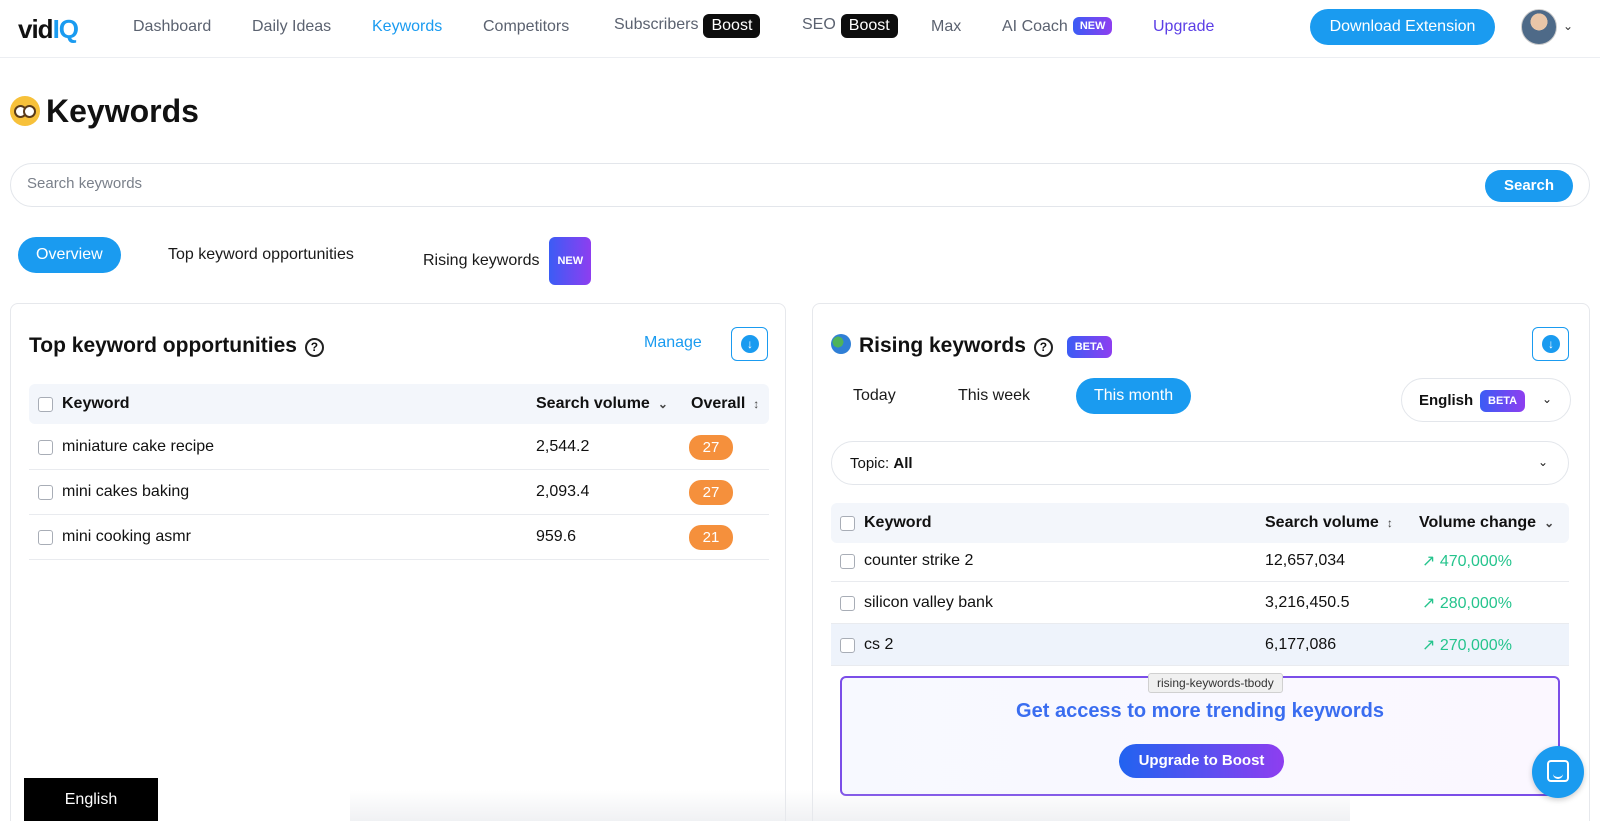 The image size is (1600, 821). I want to click on nerd-face-icon, so click(25, 111).